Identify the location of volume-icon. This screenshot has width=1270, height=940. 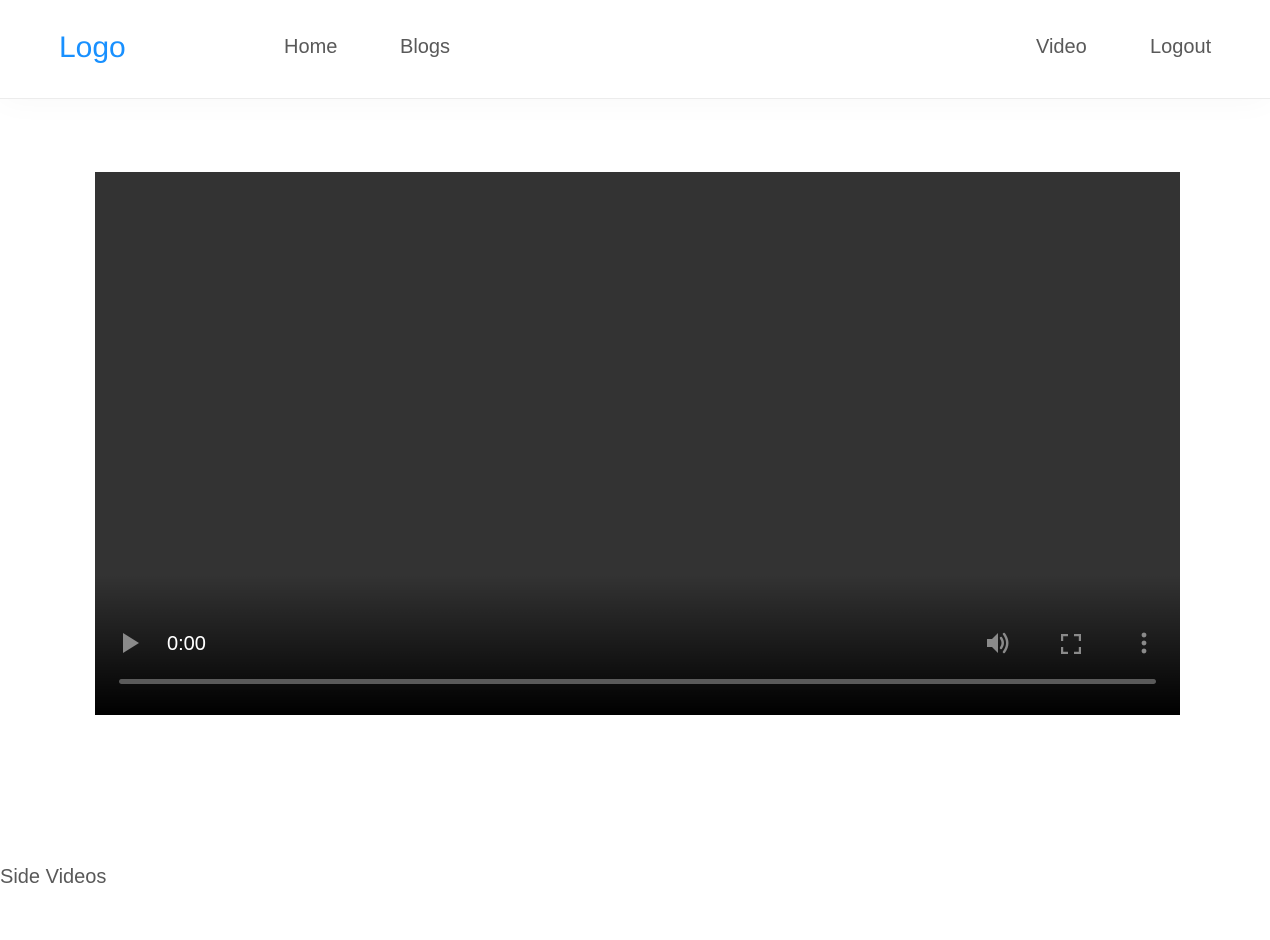
(998, 643).